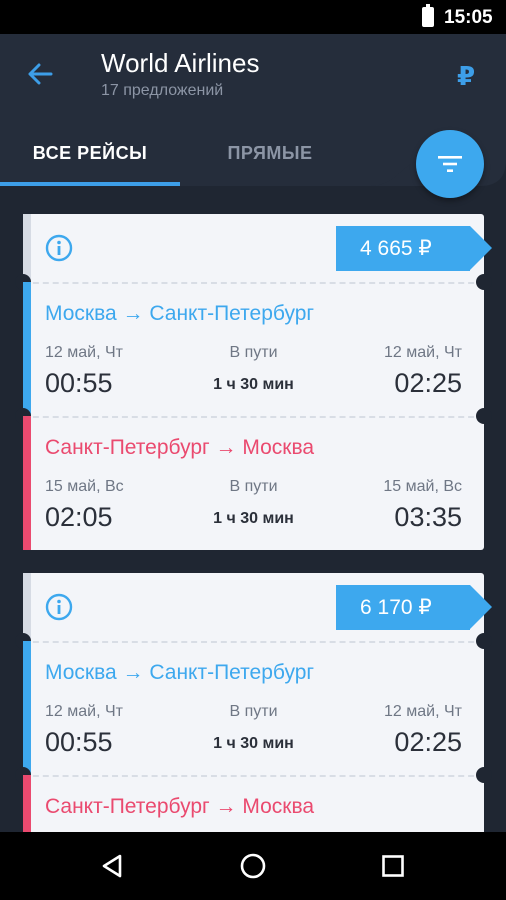 This screenshot has width=506, height=900. What do you see at coordinates (466, 76) in the screenshot?
I see `currency-button: ₽` at bounding box center [466, 76].